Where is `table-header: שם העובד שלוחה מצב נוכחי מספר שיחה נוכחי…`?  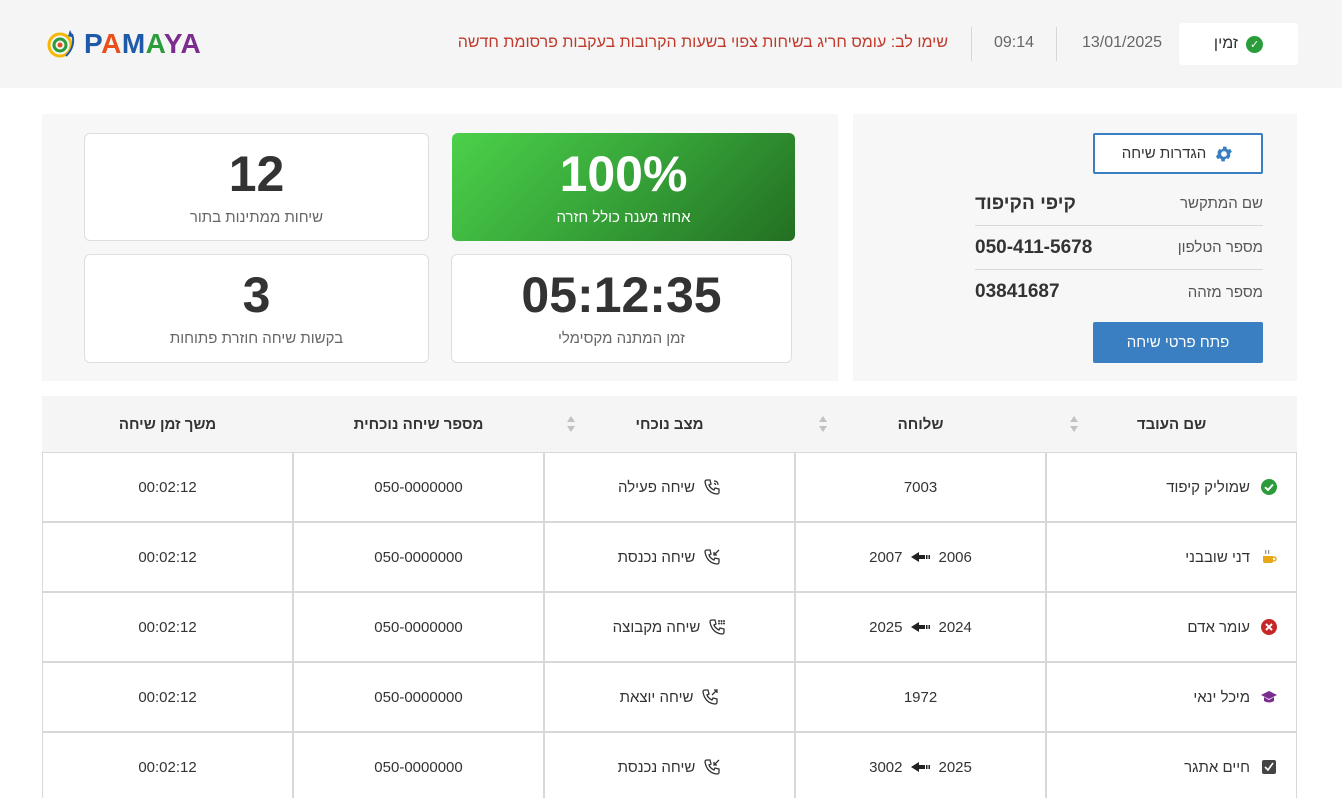
table-header: שם העובד שלוחה מצב נוכחי מספר שיחה נוכחי… is located at coordinates (669, 424).